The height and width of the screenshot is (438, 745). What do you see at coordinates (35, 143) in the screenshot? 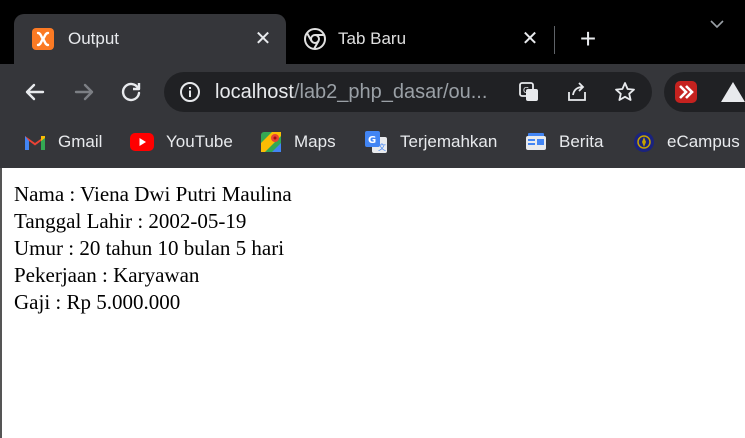
I see `gmail-icon` at bounding box center [35, 143].